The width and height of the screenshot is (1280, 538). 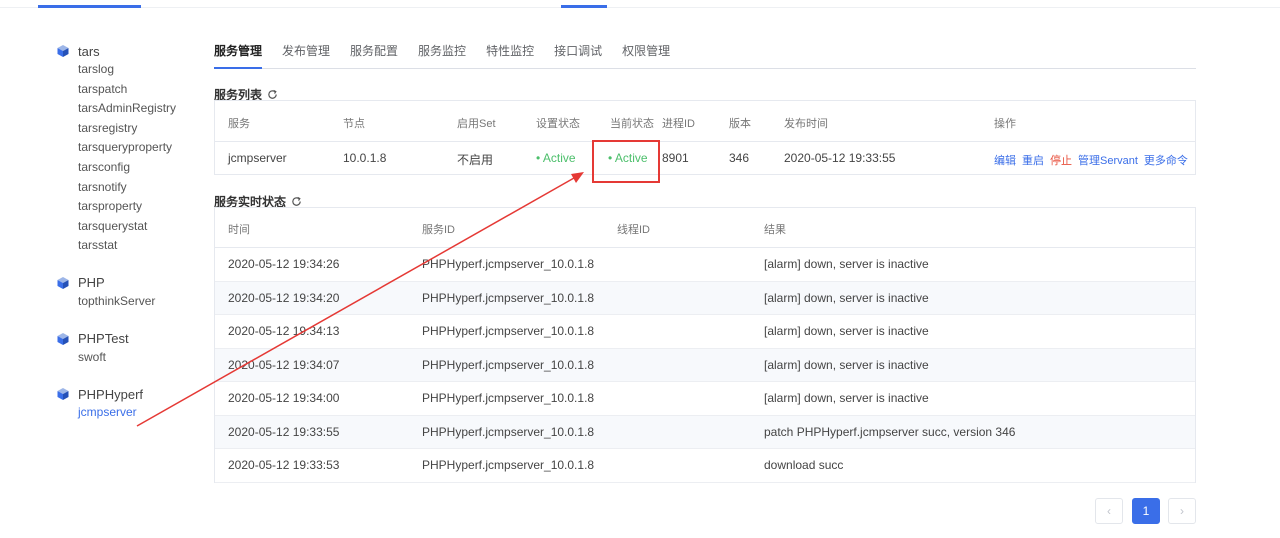 I want to click on app-group-phptest: PHPTest swoft, so click(x=131, y=349).